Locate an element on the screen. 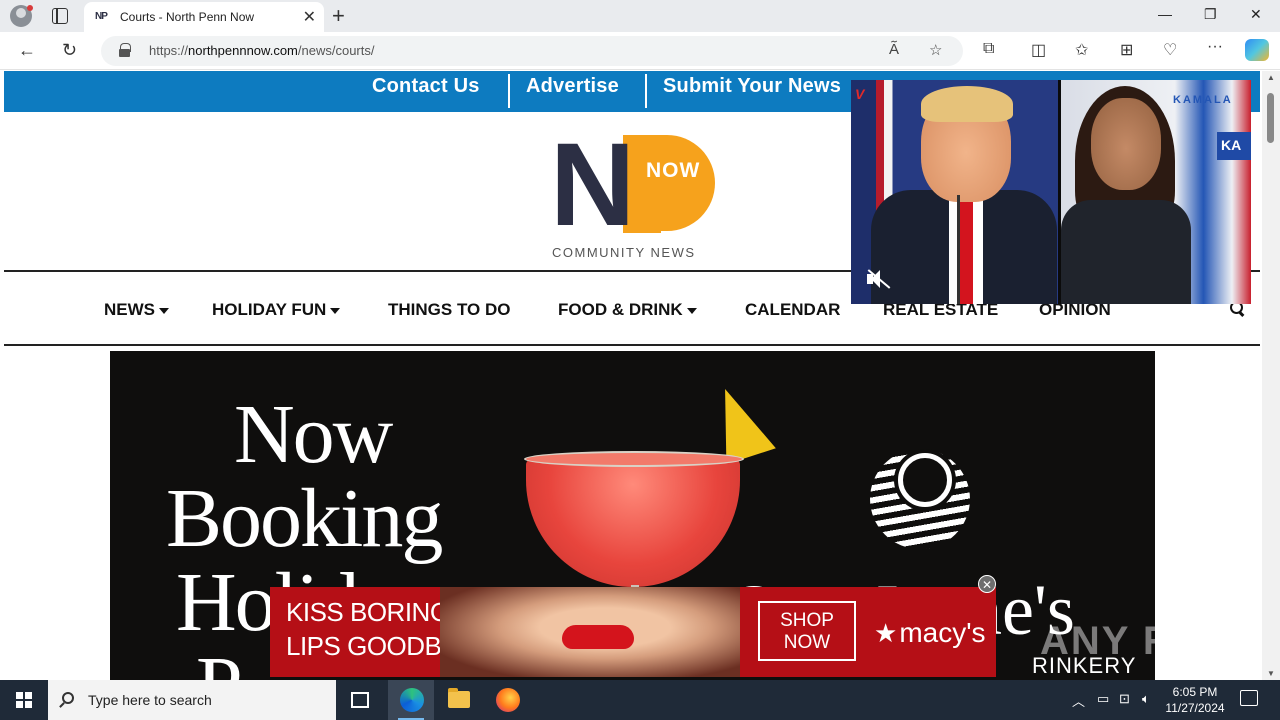 Image resolution: width=1280 pixels, height=720 pixels. nav-food-drink: FOOD & DRINK is located at coordinates (627, 310).